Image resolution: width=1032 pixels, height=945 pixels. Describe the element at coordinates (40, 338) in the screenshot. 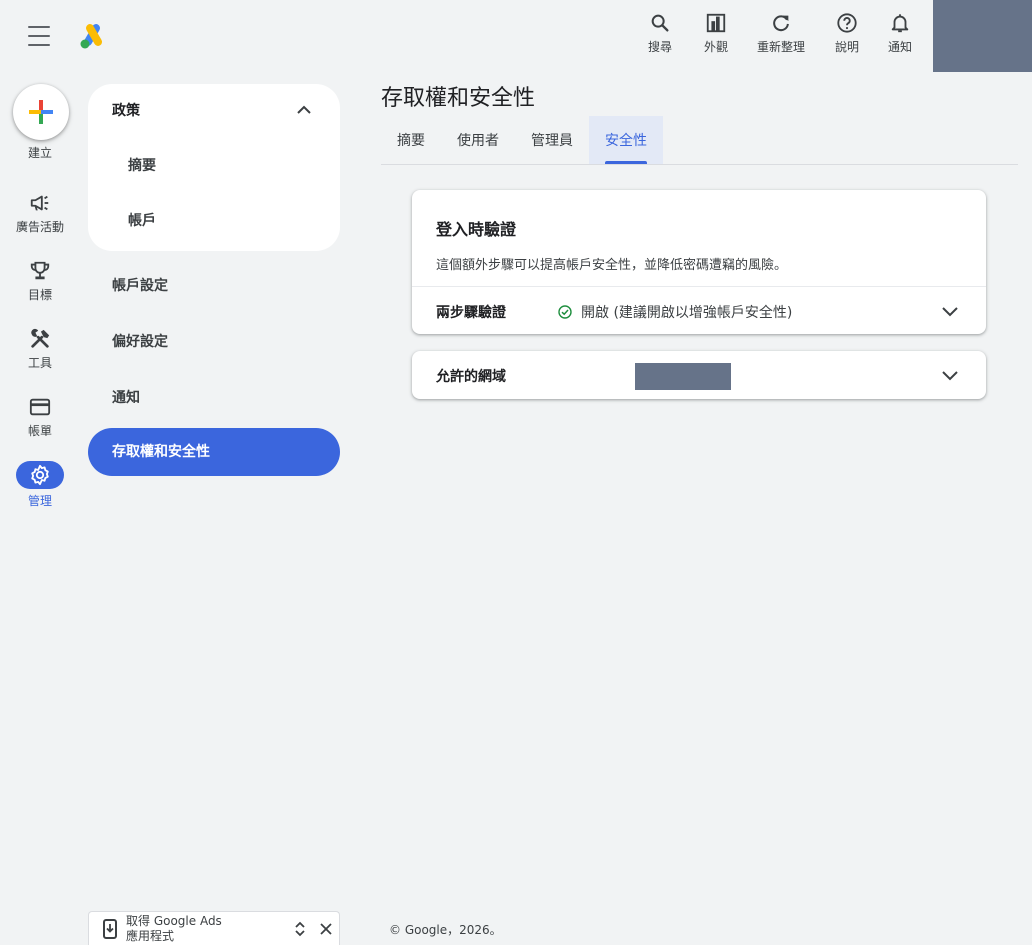

I see `tools-icon` at that location.